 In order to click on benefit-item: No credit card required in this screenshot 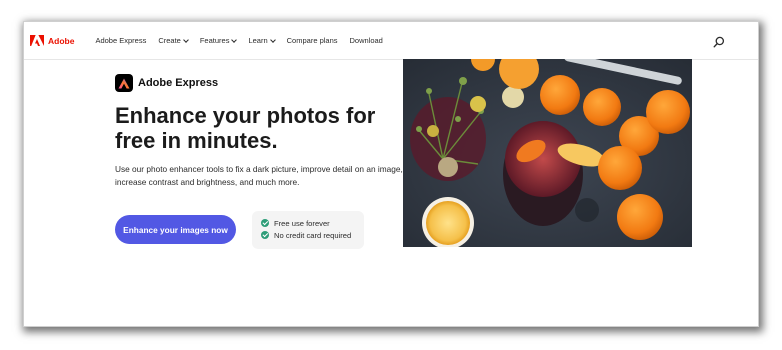, I will do `click(312, 235)`.